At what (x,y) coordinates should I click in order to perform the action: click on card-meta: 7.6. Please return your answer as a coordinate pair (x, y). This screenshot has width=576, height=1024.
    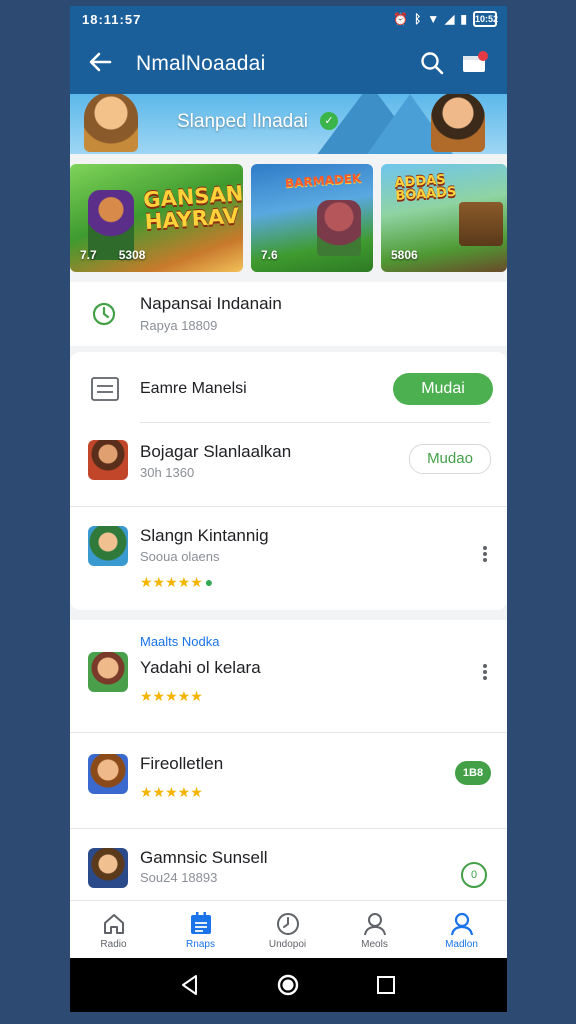
    Looking at the image, I should click on (269, 255).